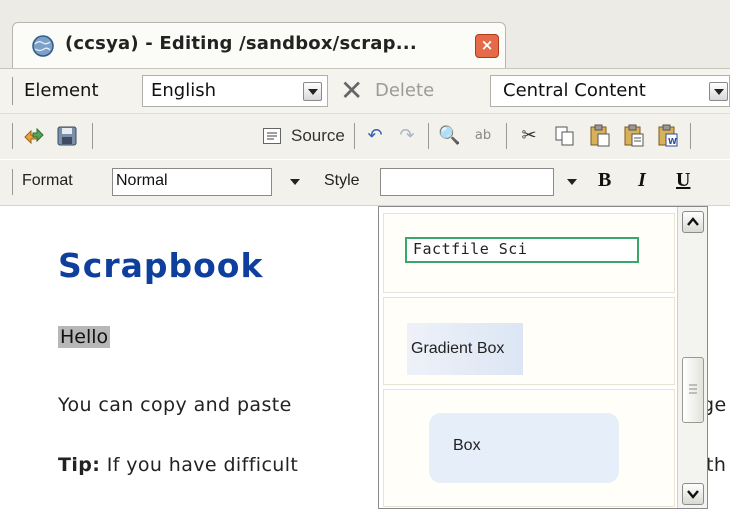  I want to click on paste-icon, so click(600, 136).